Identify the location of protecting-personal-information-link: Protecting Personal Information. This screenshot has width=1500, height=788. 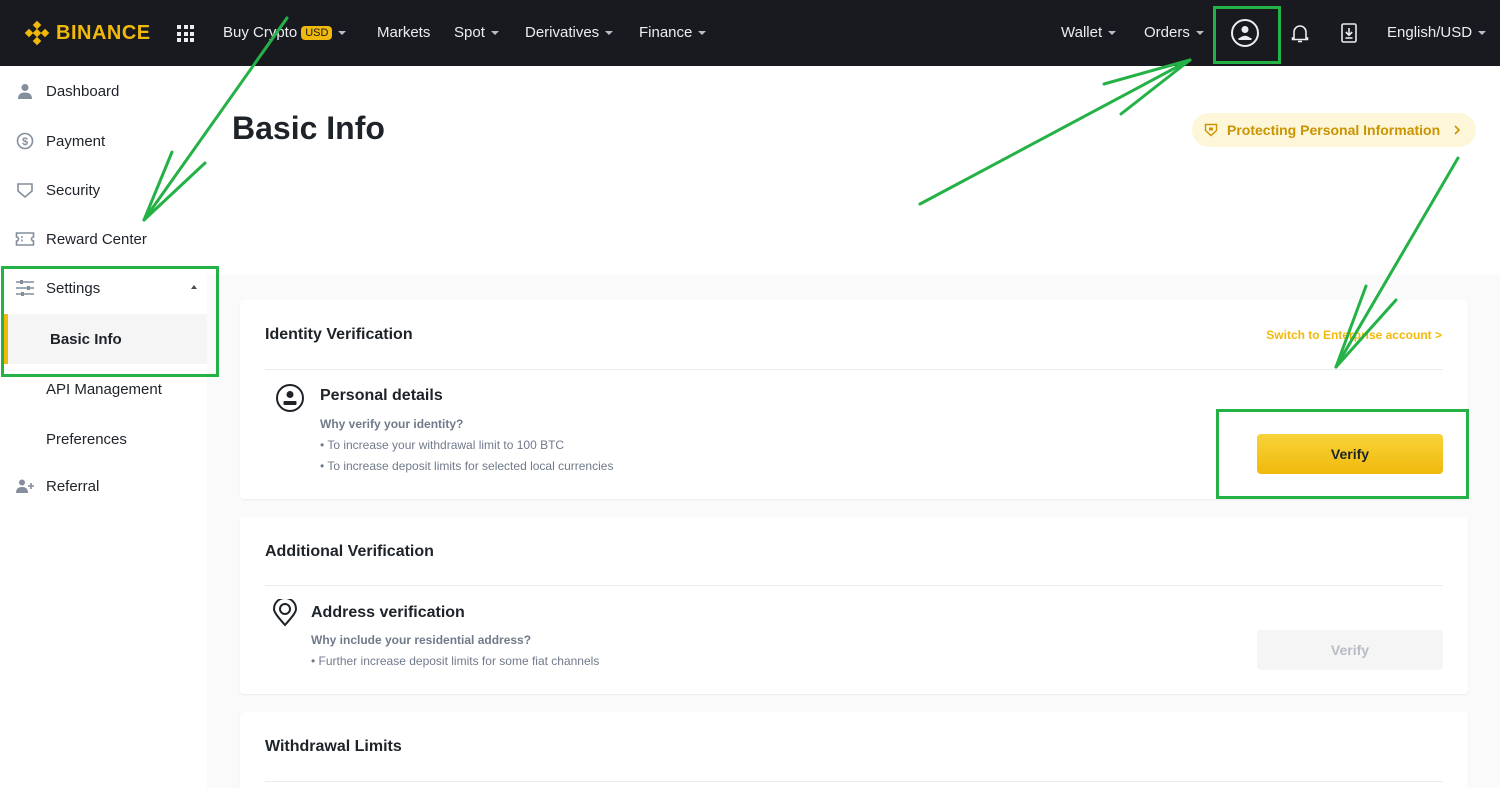
(1334, 130).